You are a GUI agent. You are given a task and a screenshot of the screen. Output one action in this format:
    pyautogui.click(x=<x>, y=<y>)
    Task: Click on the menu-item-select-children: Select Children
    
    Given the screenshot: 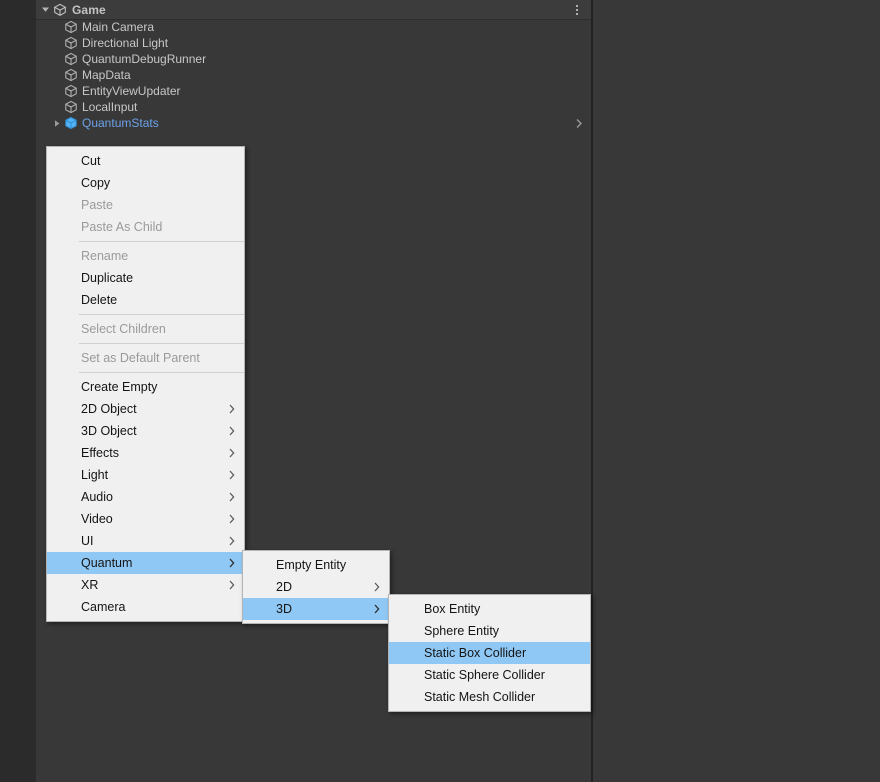 What is the action you would take?
    pyautogui.click(x=145, y=329)
    